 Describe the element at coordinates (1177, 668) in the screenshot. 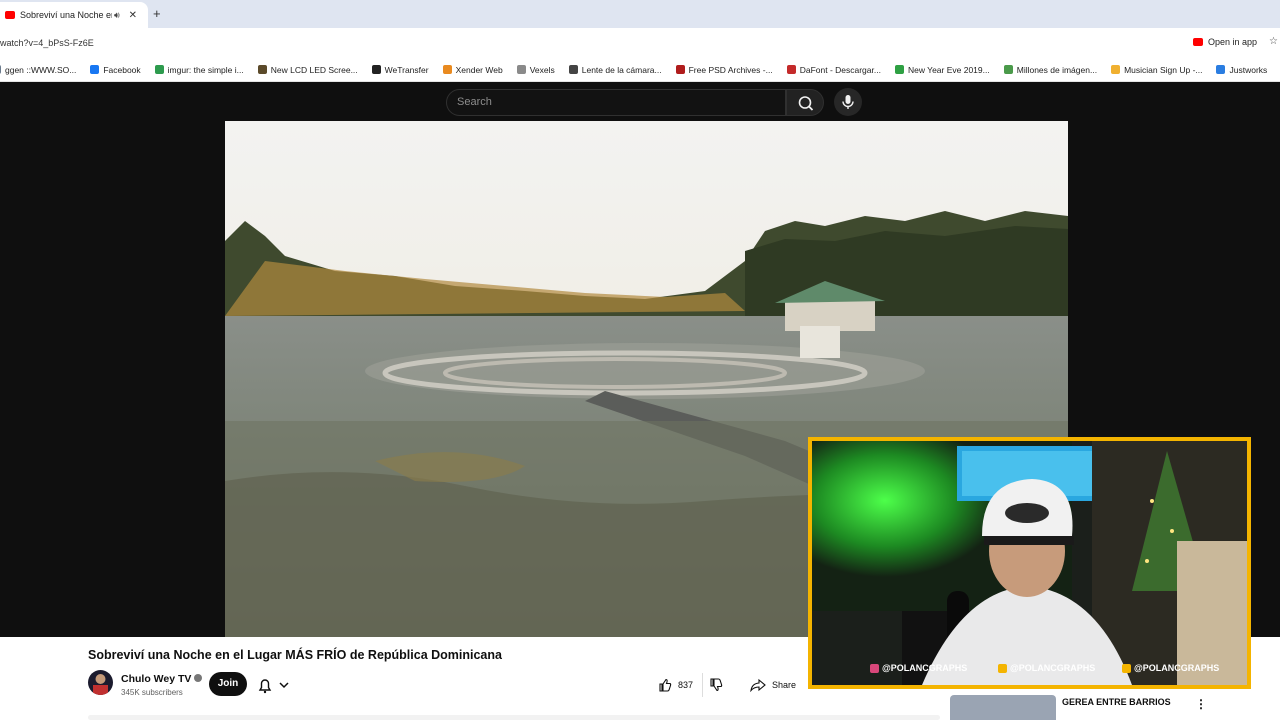

I see `facebook-handle-text: @POLANCGRAPHS` at that location.